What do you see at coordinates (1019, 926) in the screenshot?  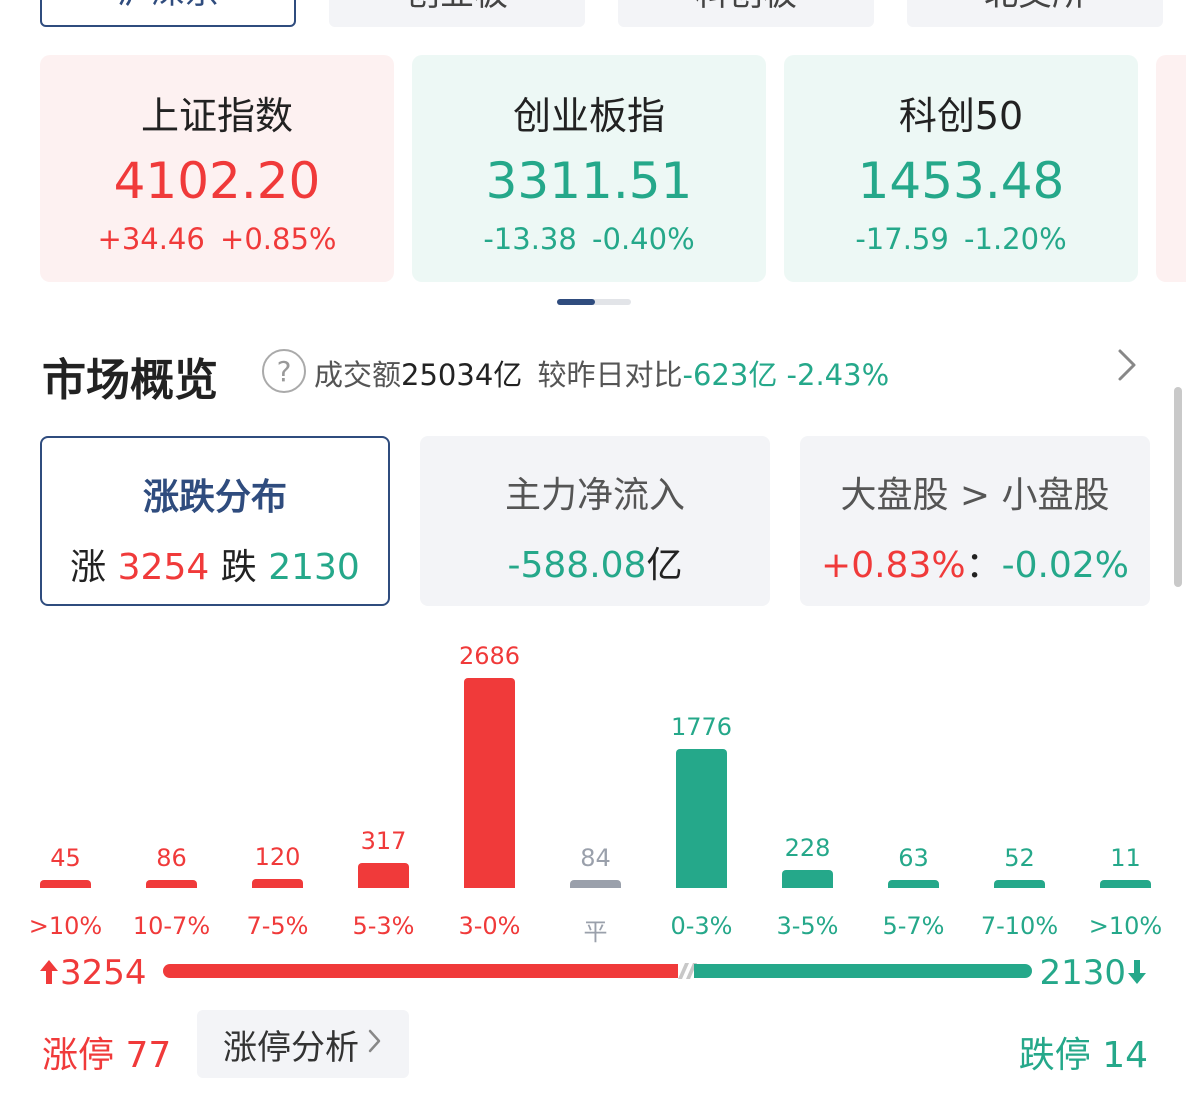 I see `chart-category-label: 7-10%` at bounding box center [1019, 926].